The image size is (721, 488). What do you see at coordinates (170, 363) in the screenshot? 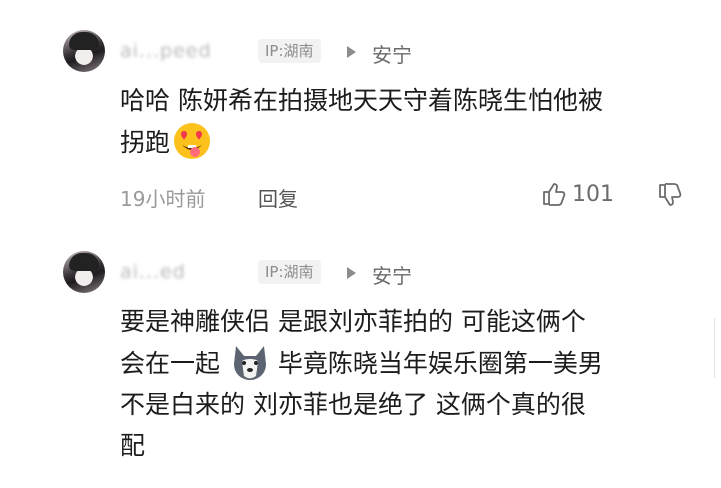
I see `comment-line: 会在一起` at bounding box center [170, 363].